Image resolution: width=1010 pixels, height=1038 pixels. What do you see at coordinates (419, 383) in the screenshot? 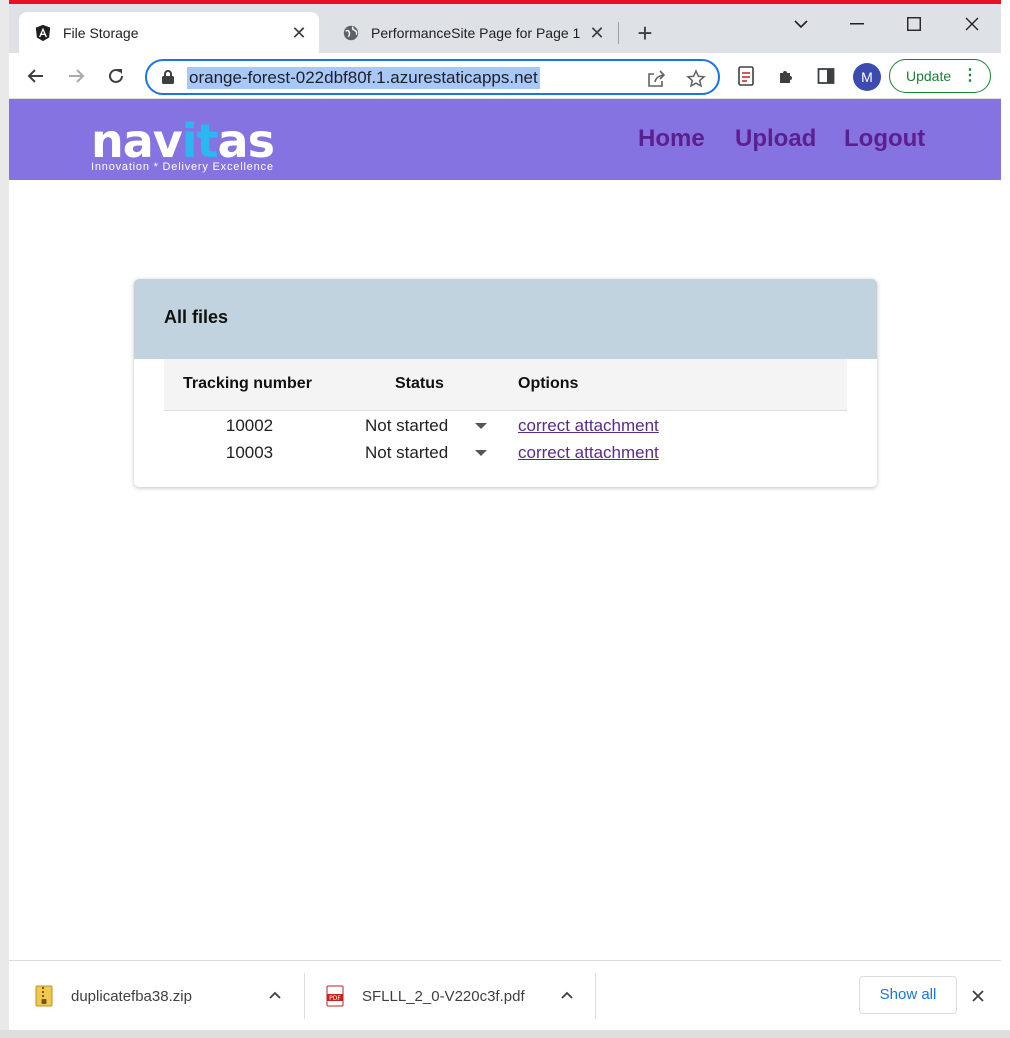
I see `column-header-status: Status` at bounding box center [419, 383].